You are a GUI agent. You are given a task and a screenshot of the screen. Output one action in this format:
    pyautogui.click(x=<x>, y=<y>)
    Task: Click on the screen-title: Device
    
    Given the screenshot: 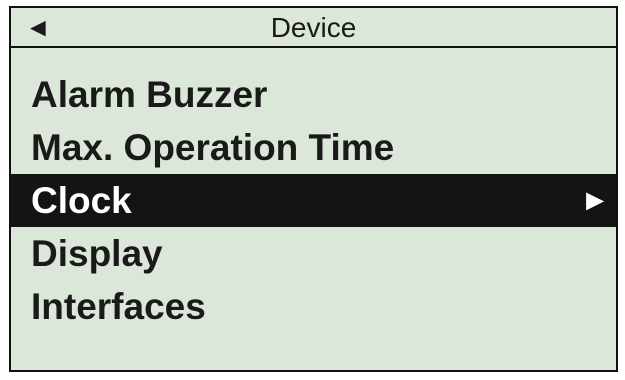 What is the action you would take?
    pyautogui.click(x=313, y=27)
    